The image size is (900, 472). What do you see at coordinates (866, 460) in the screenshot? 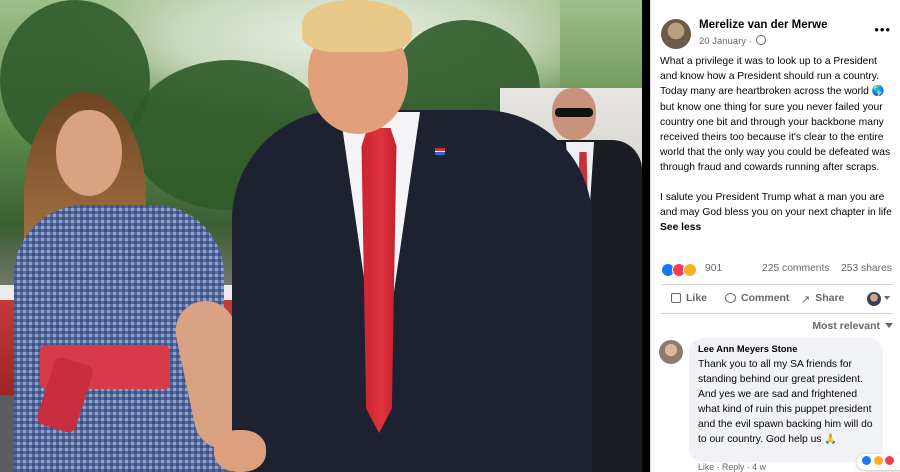
I see `like-reaction-icon` at bounding box center [866, 460].